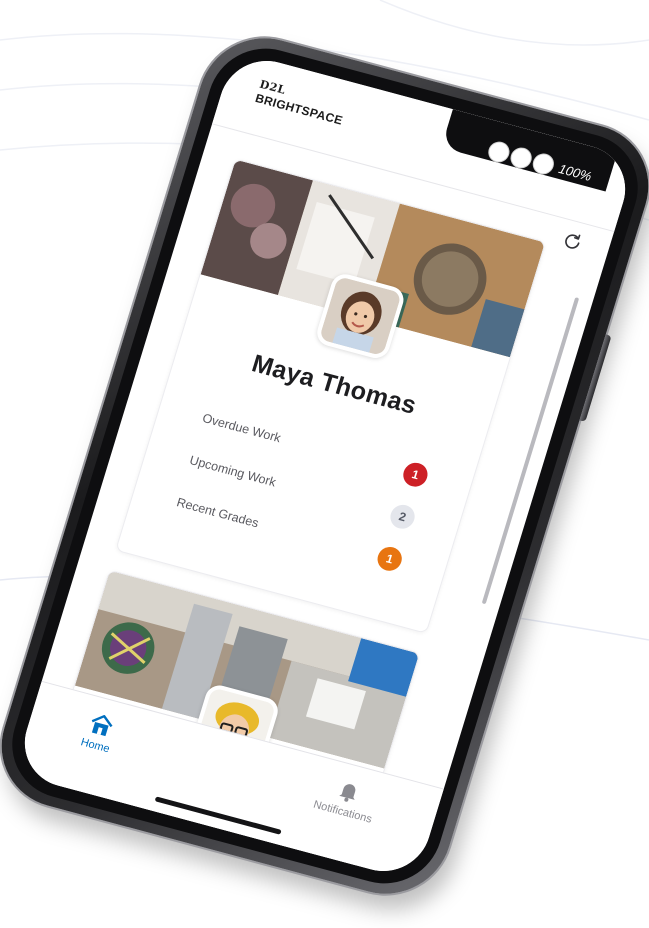  What do you see at coordinates (347, 793) in the screenshot?
I see `bell-icon` at bounding box center [347, 793].